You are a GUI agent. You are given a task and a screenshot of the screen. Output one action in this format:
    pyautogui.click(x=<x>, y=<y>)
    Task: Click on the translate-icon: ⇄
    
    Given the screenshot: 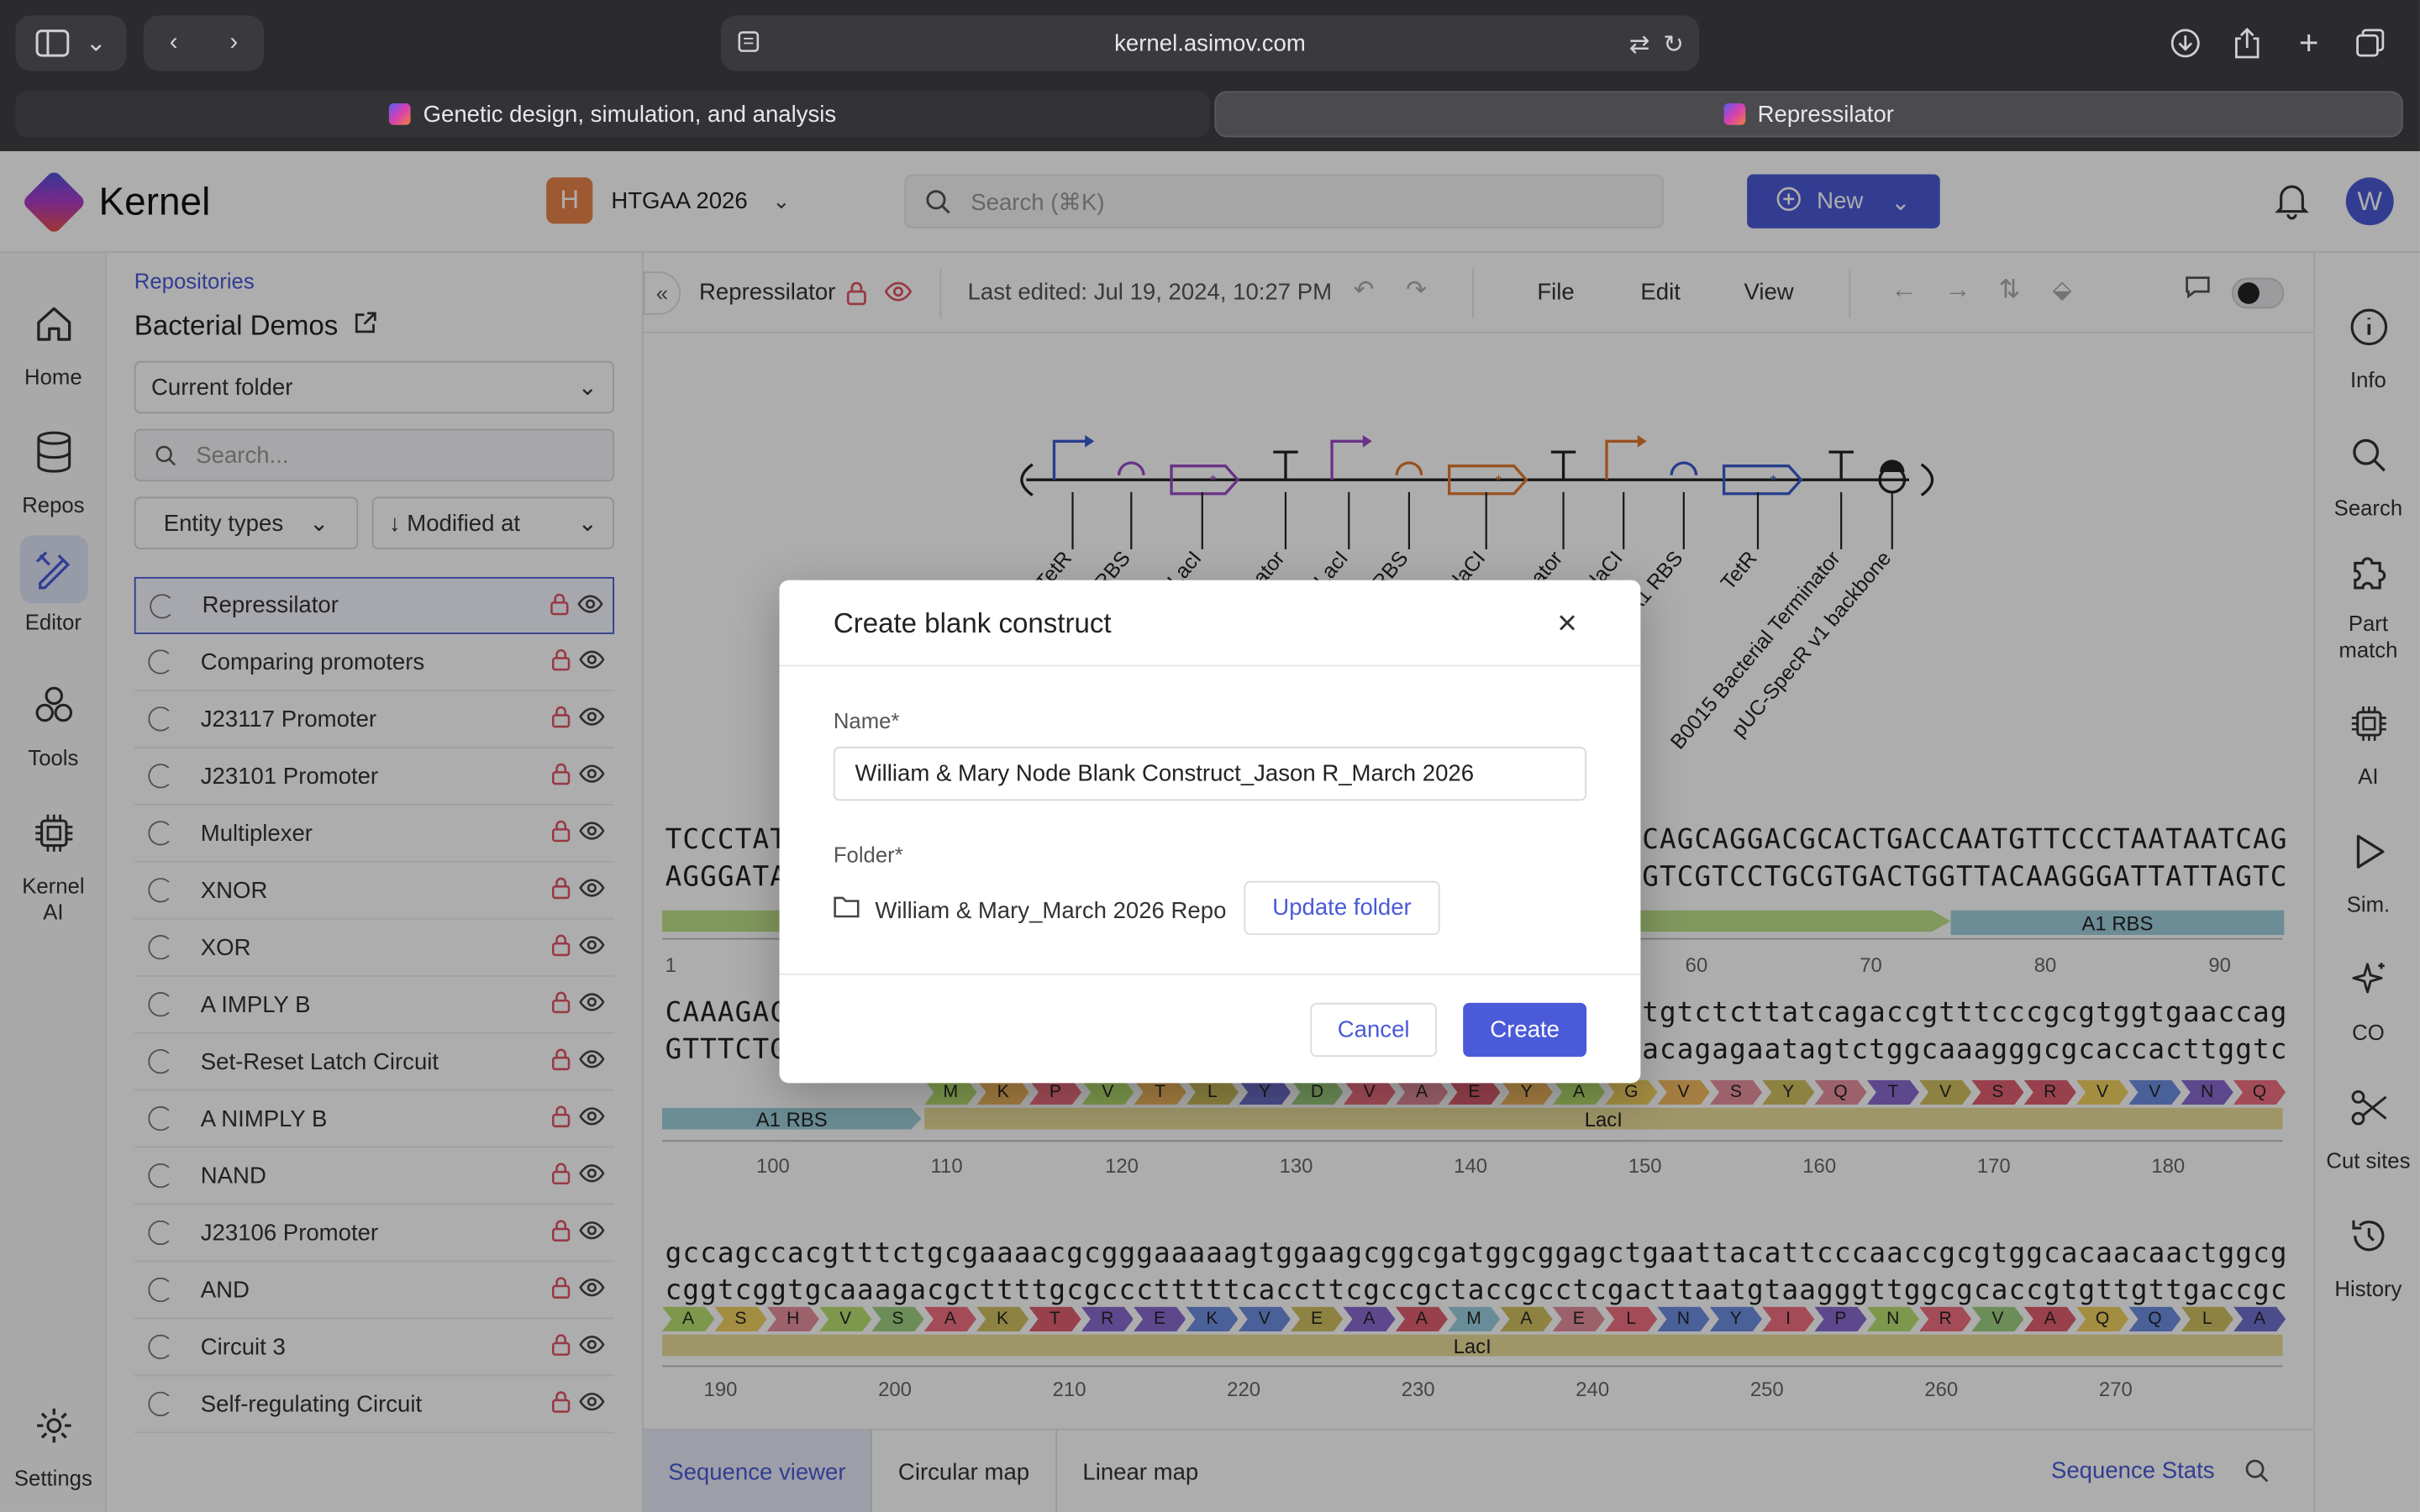 What is the action you would take?
    pyautogui.click(x=1639, y=44)
    